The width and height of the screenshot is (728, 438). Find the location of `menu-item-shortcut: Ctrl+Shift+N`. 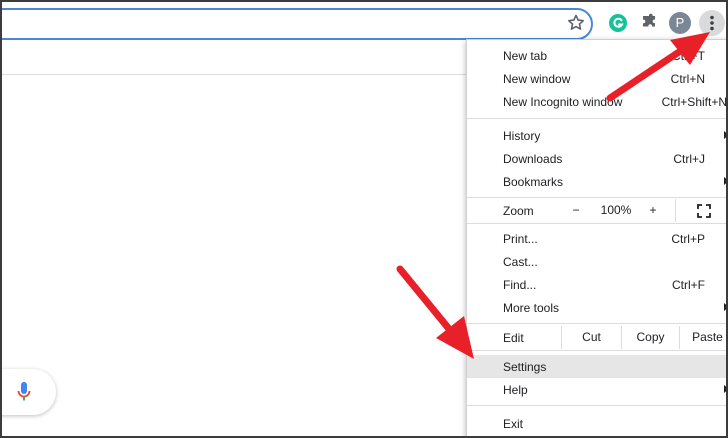

menu-item-shortcut: Ctrl+Shift+N is located at coordinates (694, 102).